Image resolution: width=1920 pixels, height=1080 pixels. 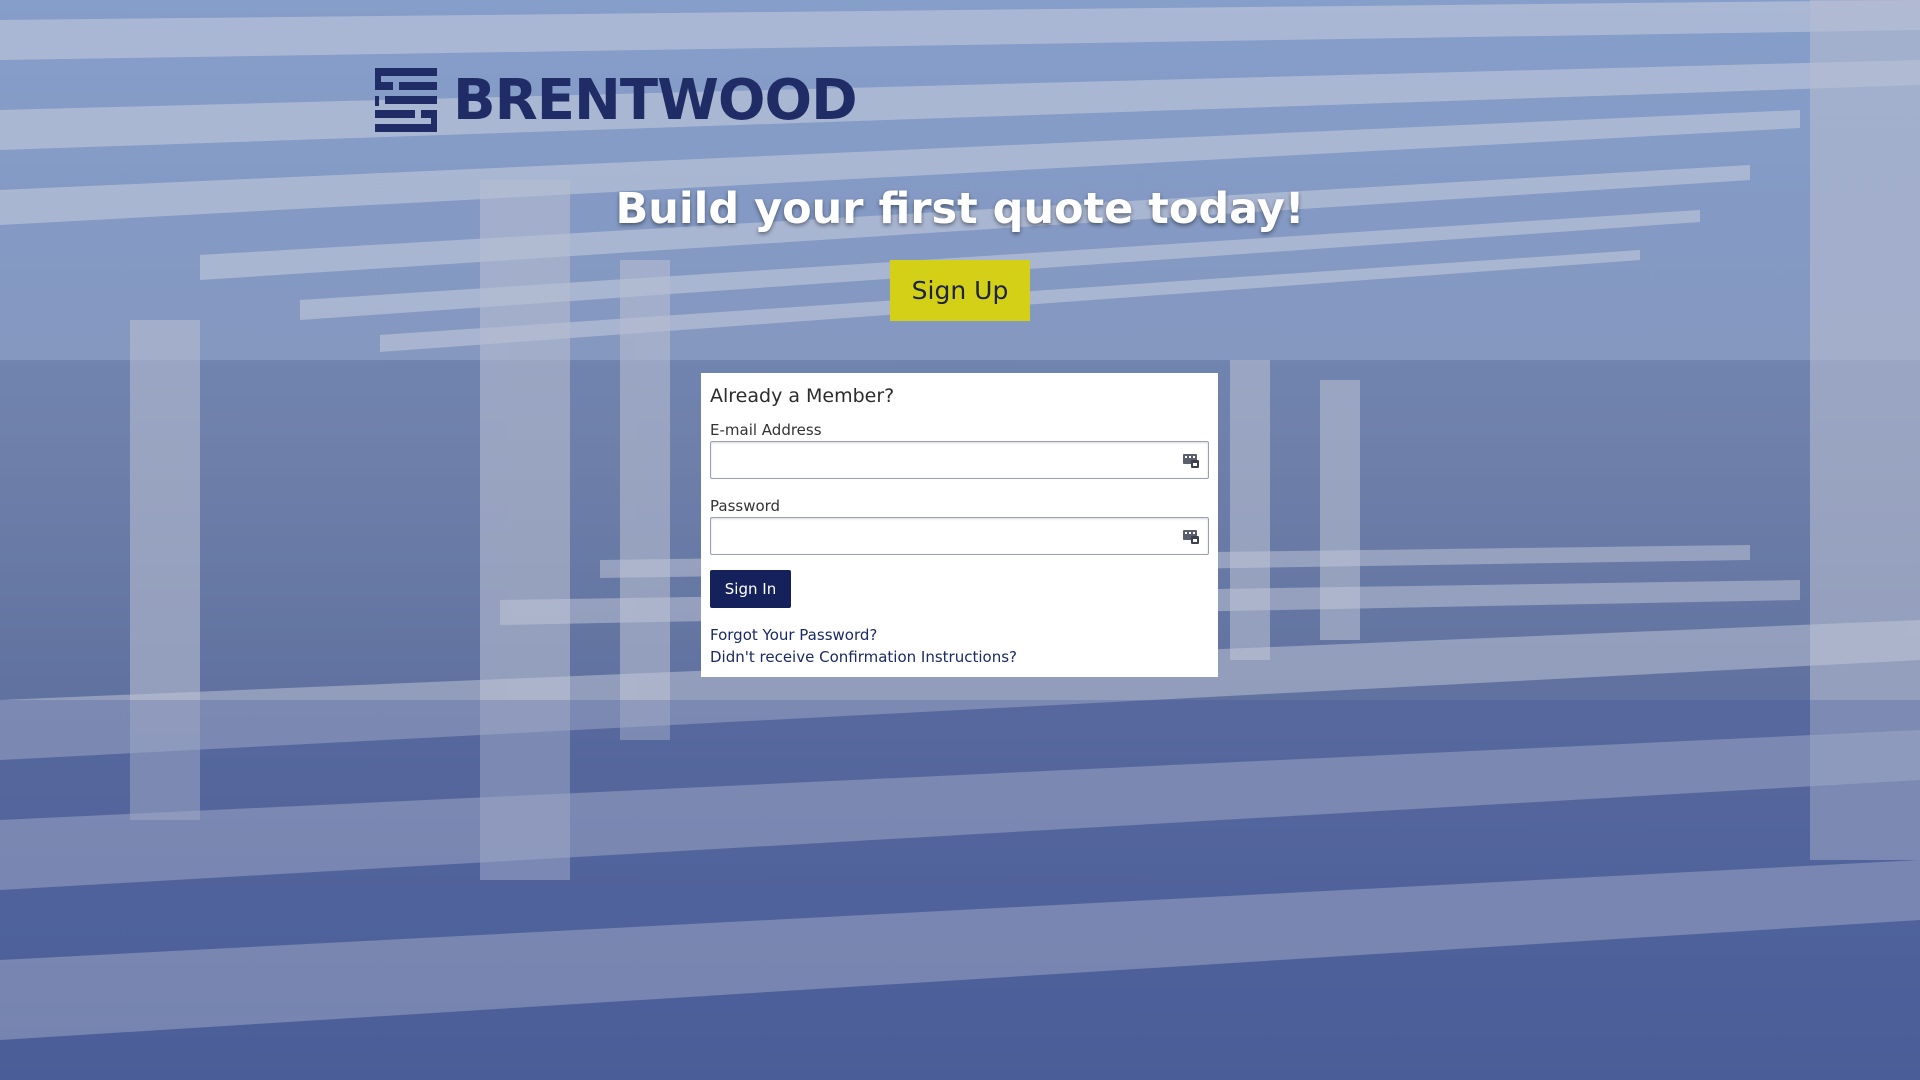 I want to click on email-field-wrapper, so click(x=959, y=460).